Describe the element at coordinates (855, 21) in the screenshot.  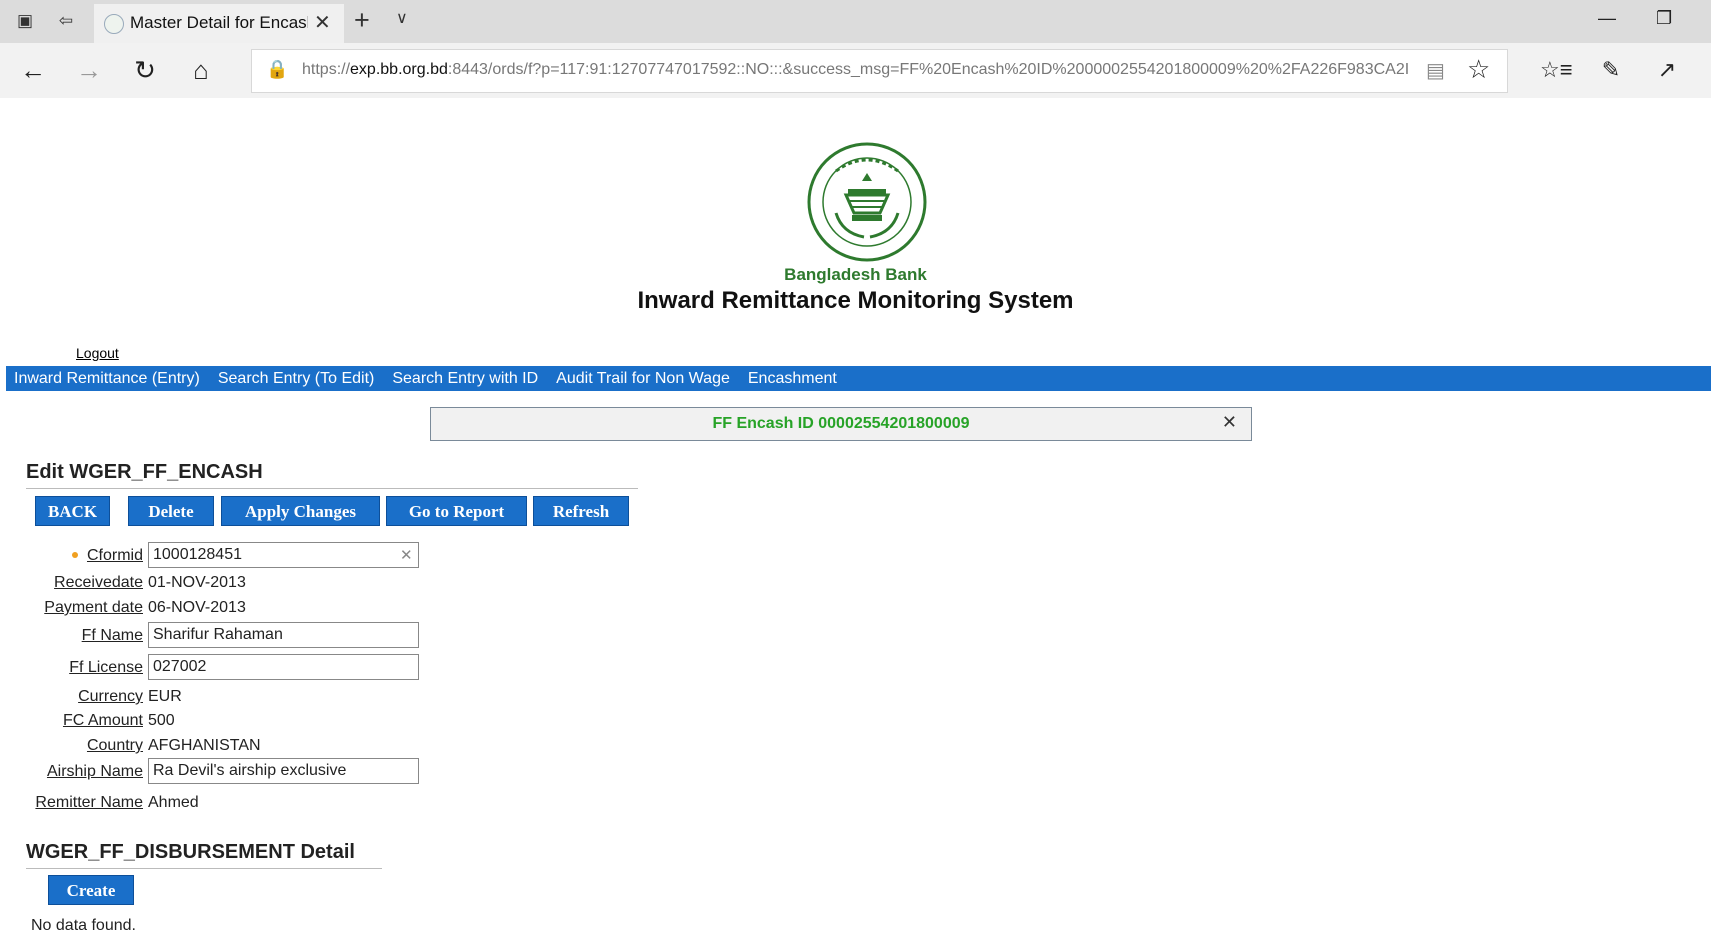
I see `browser-tab-bar: ▣ ⇦ Master Detail for Encash ✕ + ∨ — ❐` at that location.